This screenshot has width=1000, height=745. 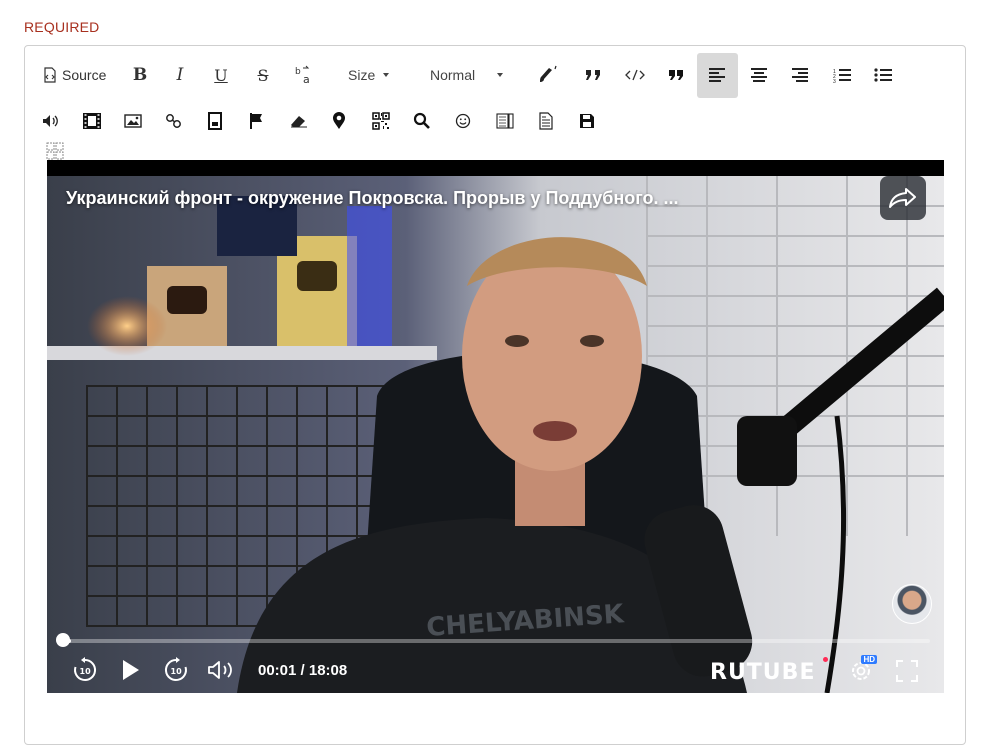 I want to click on show-blocks-icon, so click(x=505, y=121).